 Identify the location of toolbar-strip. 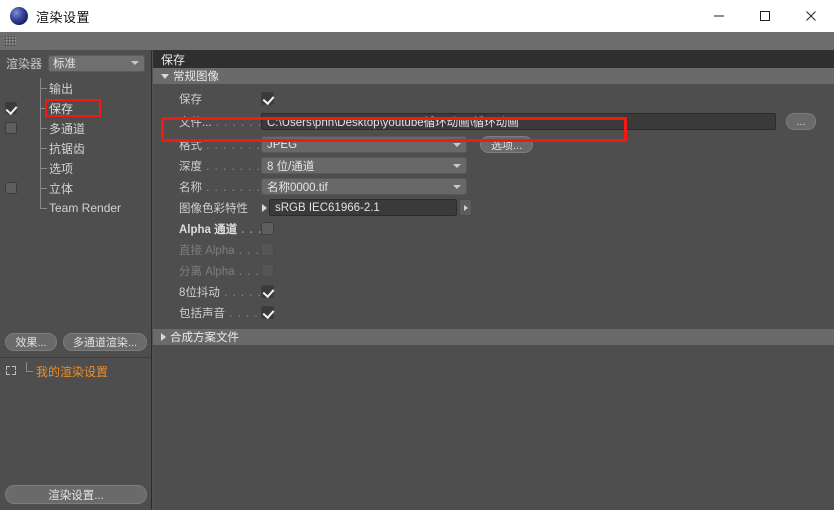
(417, 41).